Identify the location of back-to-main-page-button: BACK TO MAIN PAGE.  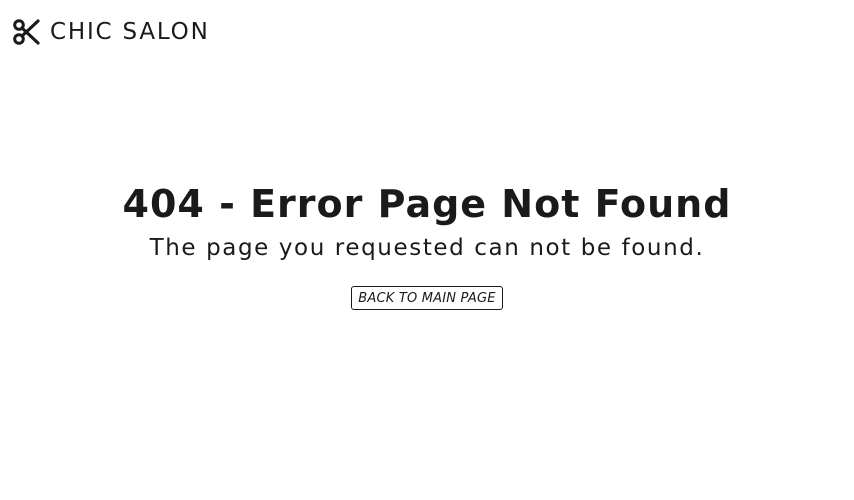
(427, 298).